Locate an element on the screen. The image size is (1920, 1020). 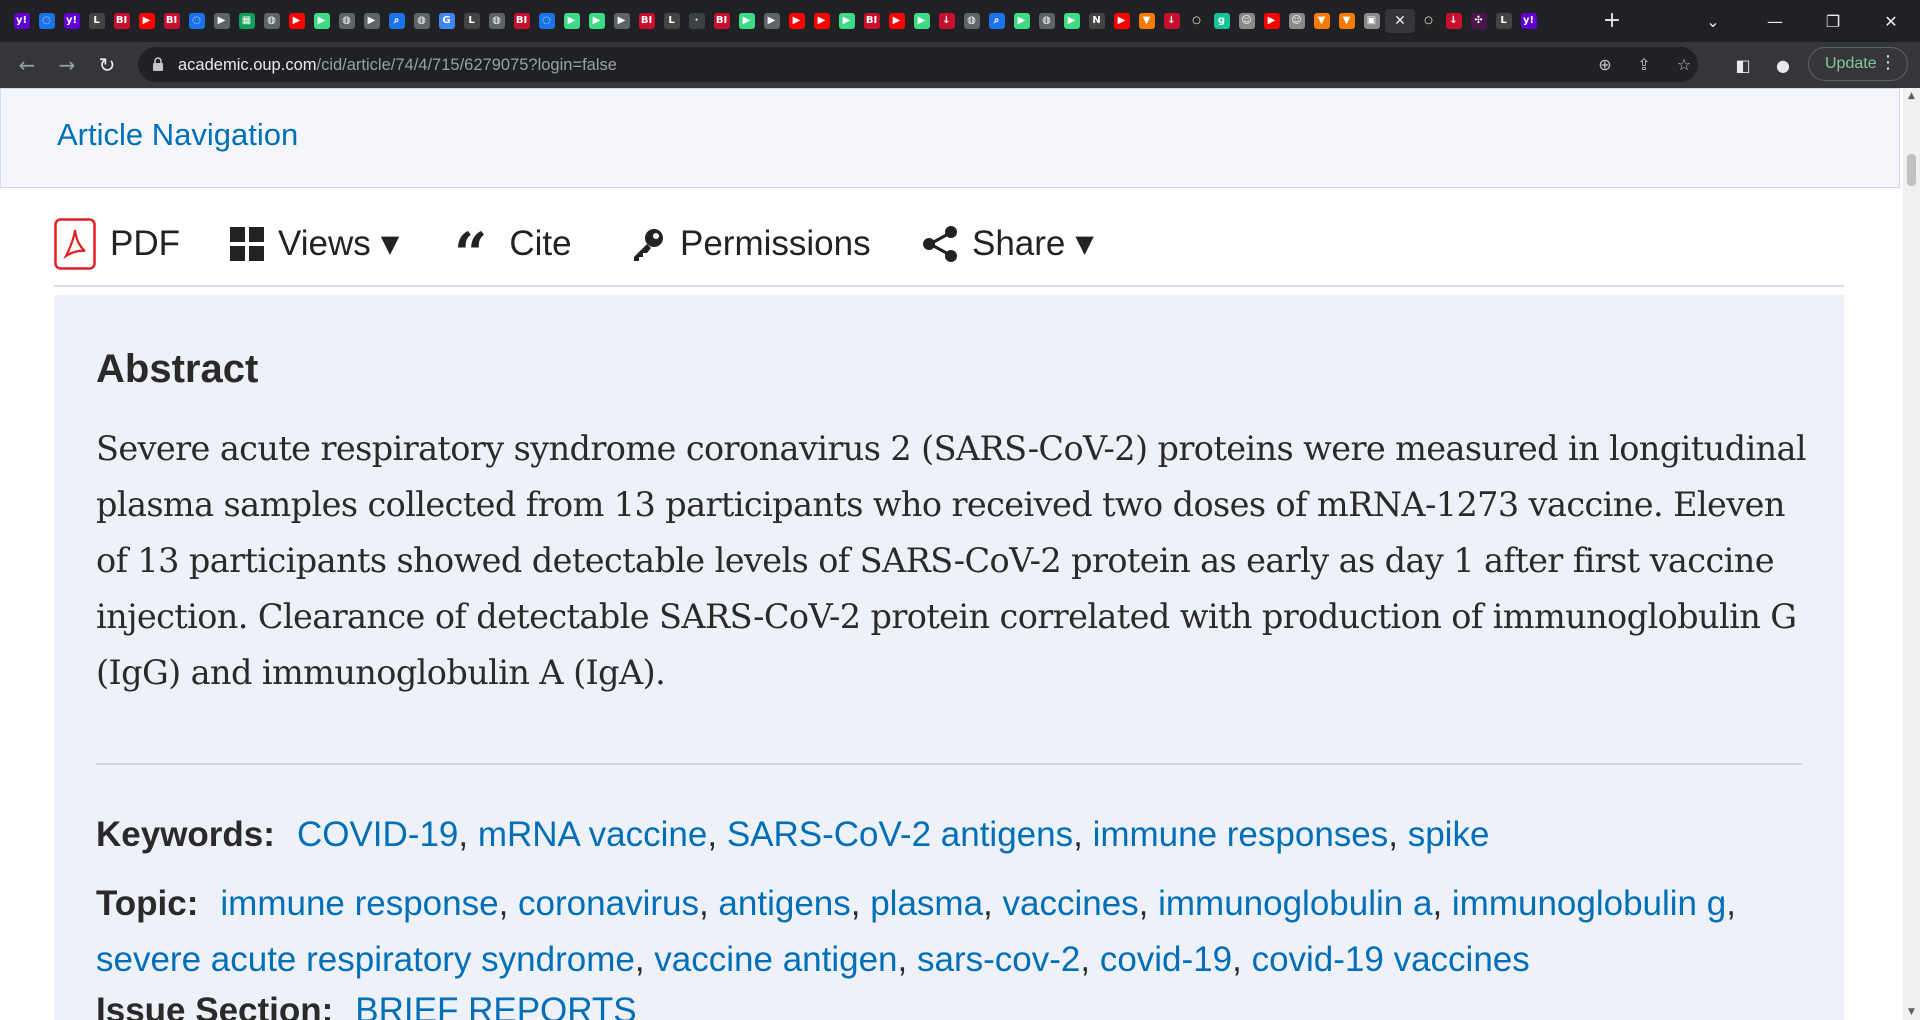
update-button: Update ⋮ is located at coordinates (1858, 64).